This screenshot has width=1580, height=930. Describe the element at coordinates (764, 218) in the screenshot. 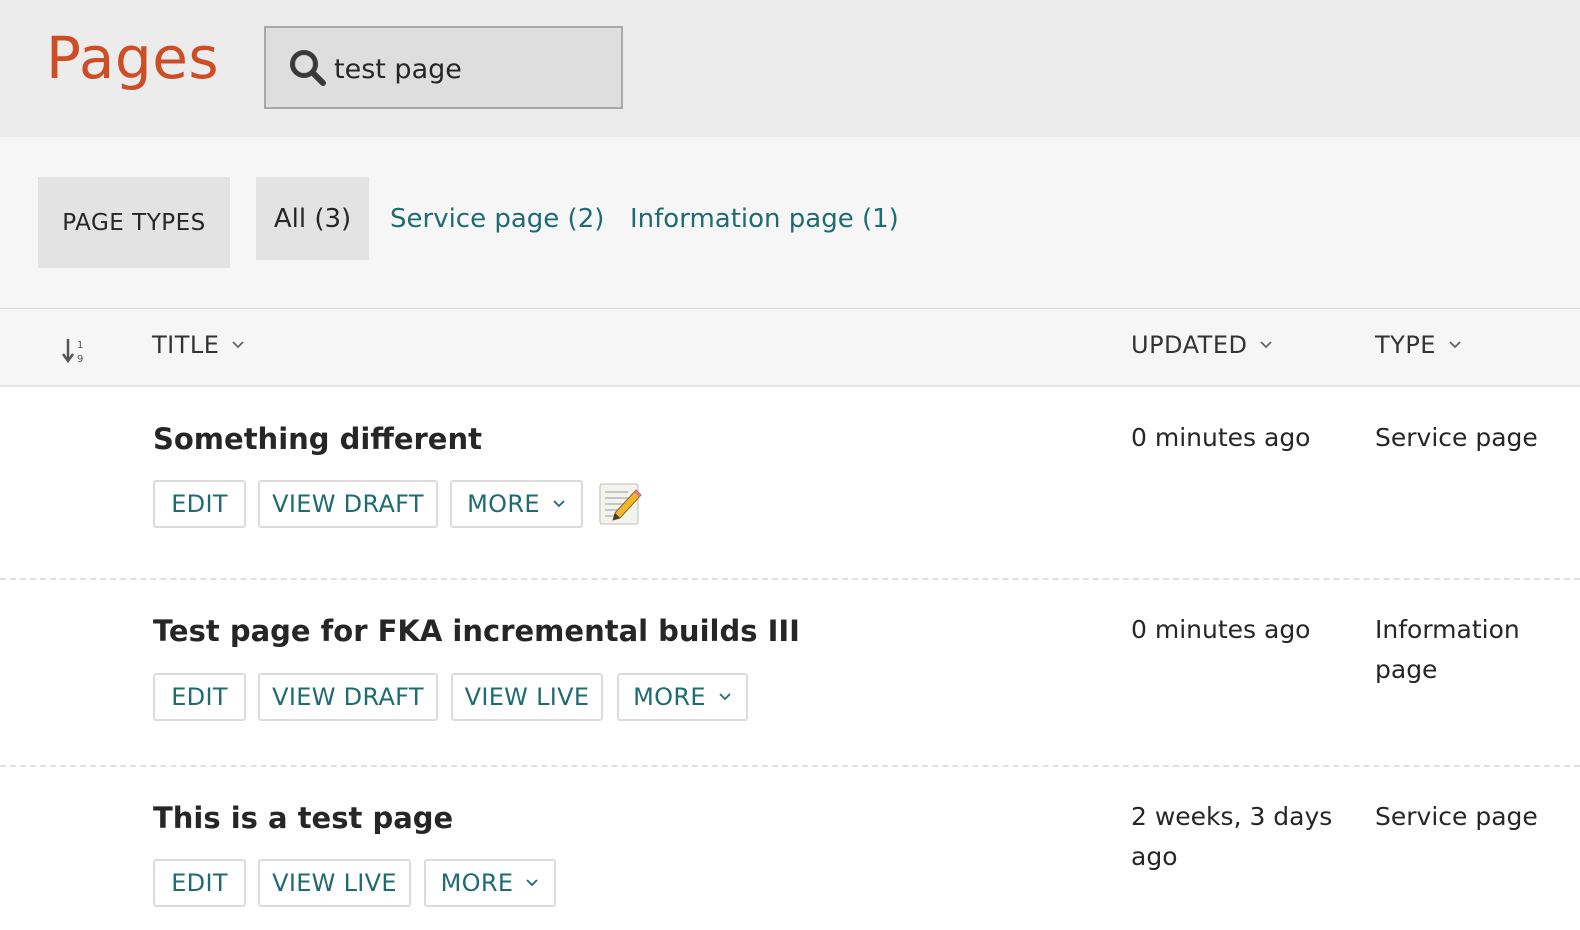

I see `filter-tab-information-page: Information page (1)` at that location.